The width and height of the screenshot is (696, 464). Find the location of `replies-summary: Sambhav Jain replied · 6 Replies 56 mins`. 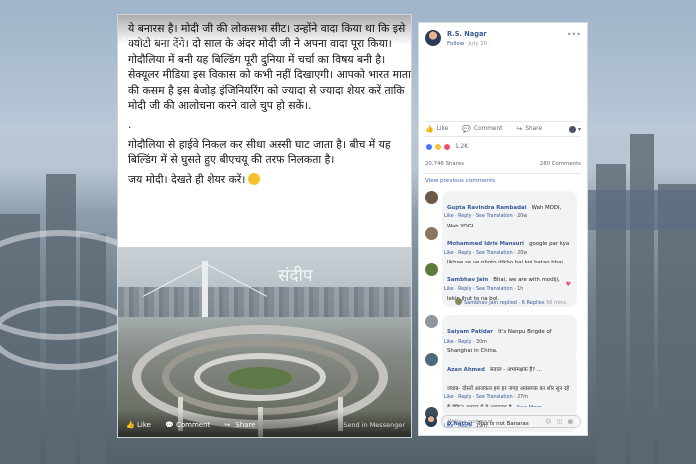

replies-summary: Sambhav Jain replied · 6 Replies 56 mins is located at coordinates (510, 302).